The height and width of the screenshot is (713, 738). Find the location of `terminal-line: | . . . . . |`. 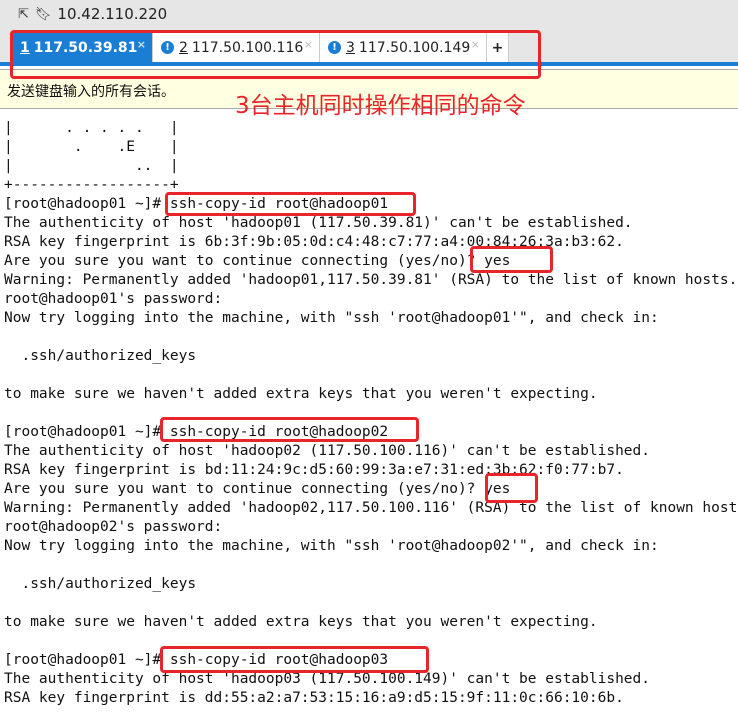

terminal-line: | . . . . . | is located at coordinates (91, 128).